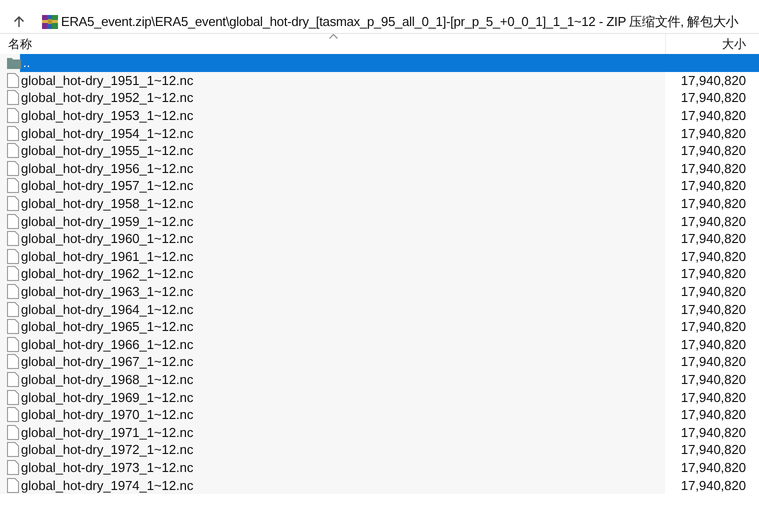  I want to click on file-name: global_hot-dry_1968_1~12.nc, so click(107, 379).